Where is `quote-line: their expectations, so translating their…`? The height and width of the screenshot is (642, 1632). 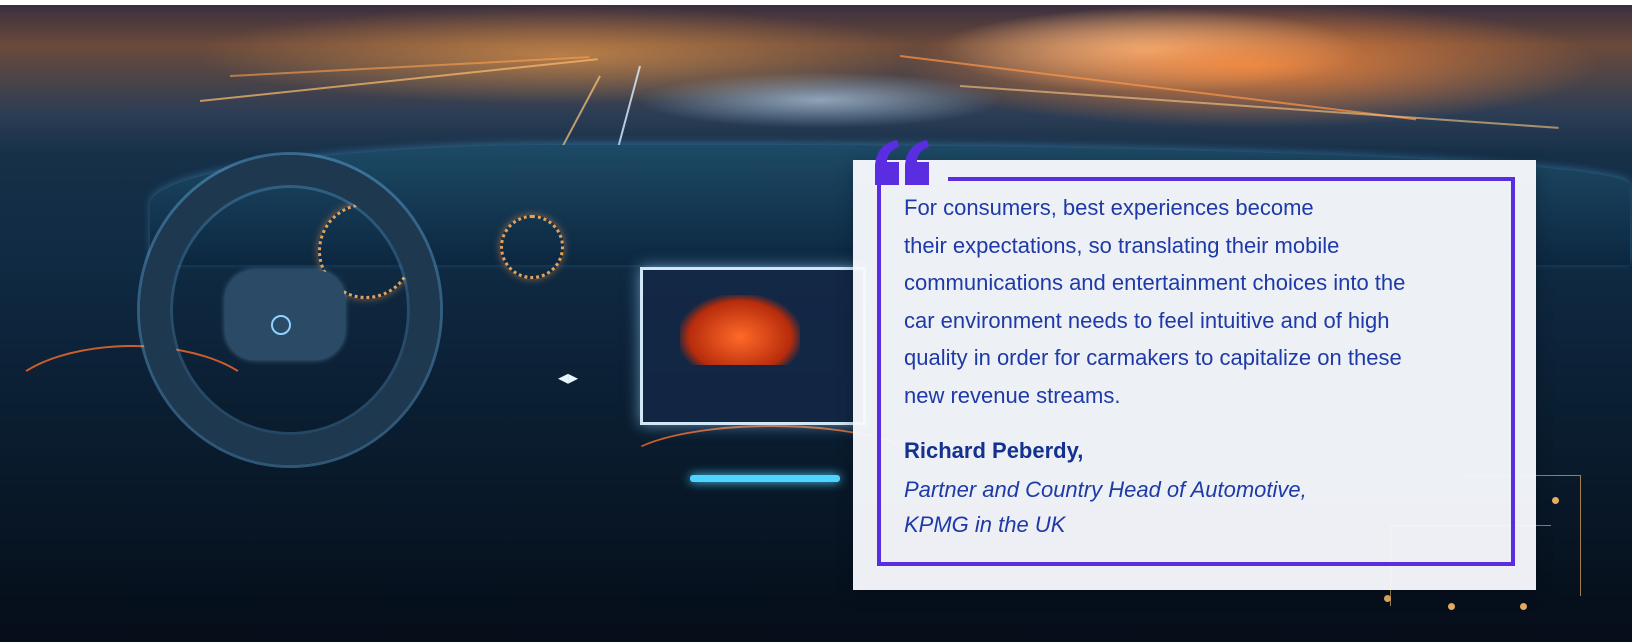 quote-line: their expectations, so translating their… is located at coordinates (1122, 245).